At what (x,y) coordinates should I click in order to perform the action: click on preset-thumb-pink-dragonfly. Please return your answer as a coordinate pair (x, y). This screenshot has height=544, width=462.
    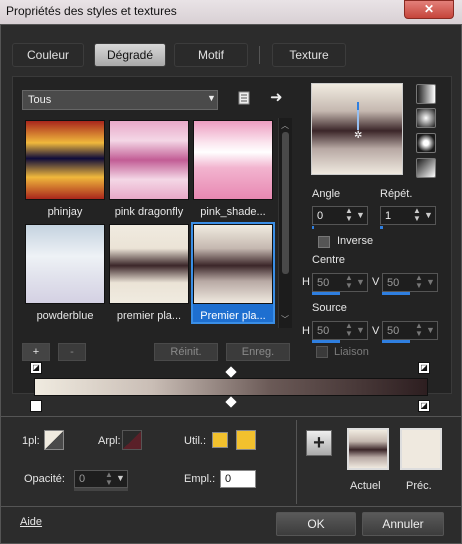
    Looking at the image, I should click on (149, 160).